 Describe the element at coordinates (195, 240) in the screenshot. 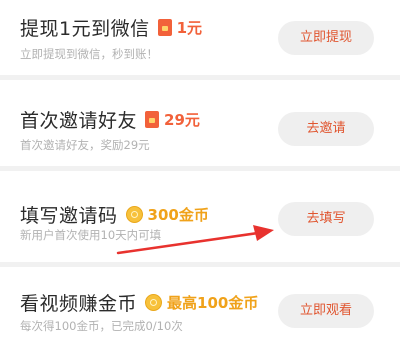

I see `annotation-arrow-icon` at that location.